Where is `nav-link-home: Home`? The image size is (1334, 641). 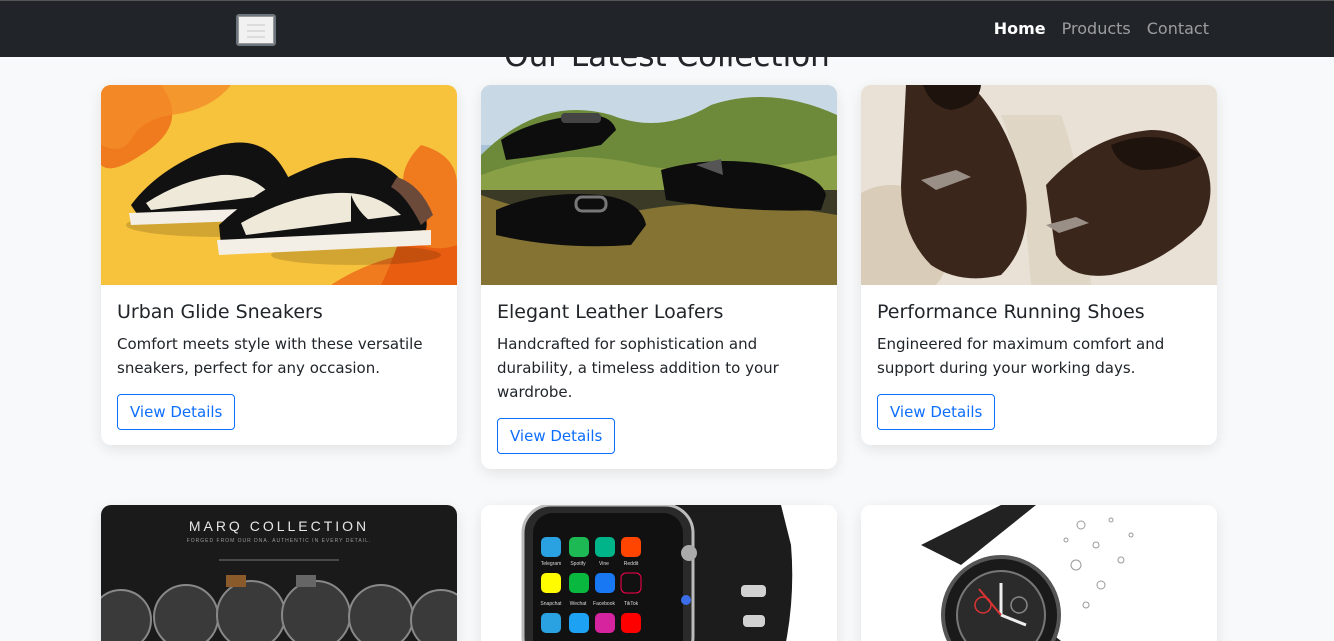 nav-link-home: Home is located at coordinates (1020, 28).